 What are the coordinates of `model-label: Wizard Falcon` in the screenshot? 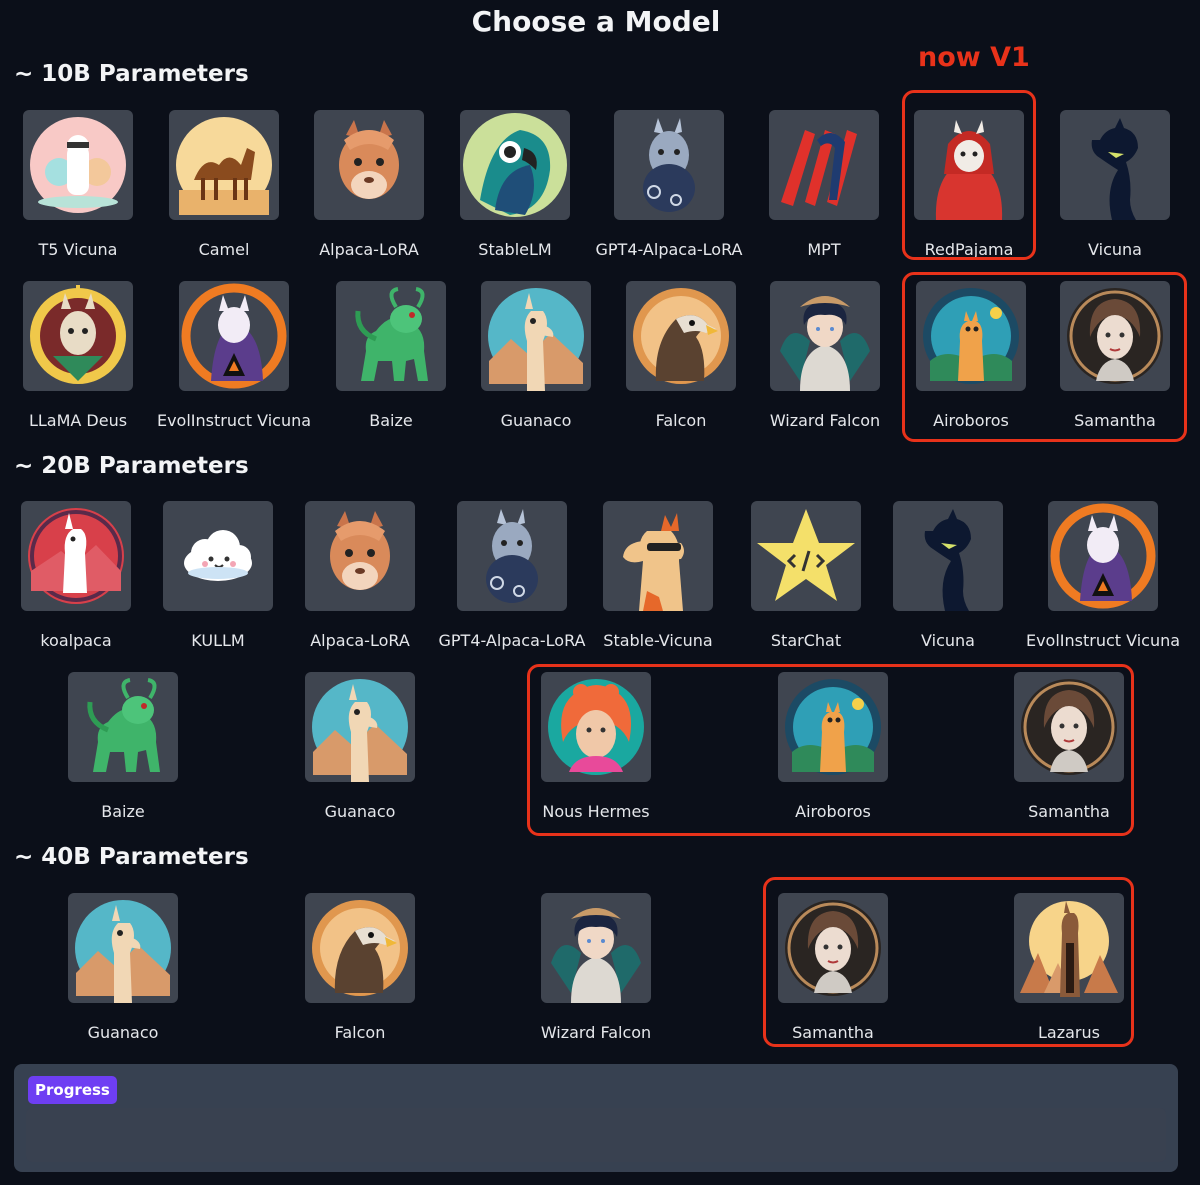 It's located at (596, 1032).